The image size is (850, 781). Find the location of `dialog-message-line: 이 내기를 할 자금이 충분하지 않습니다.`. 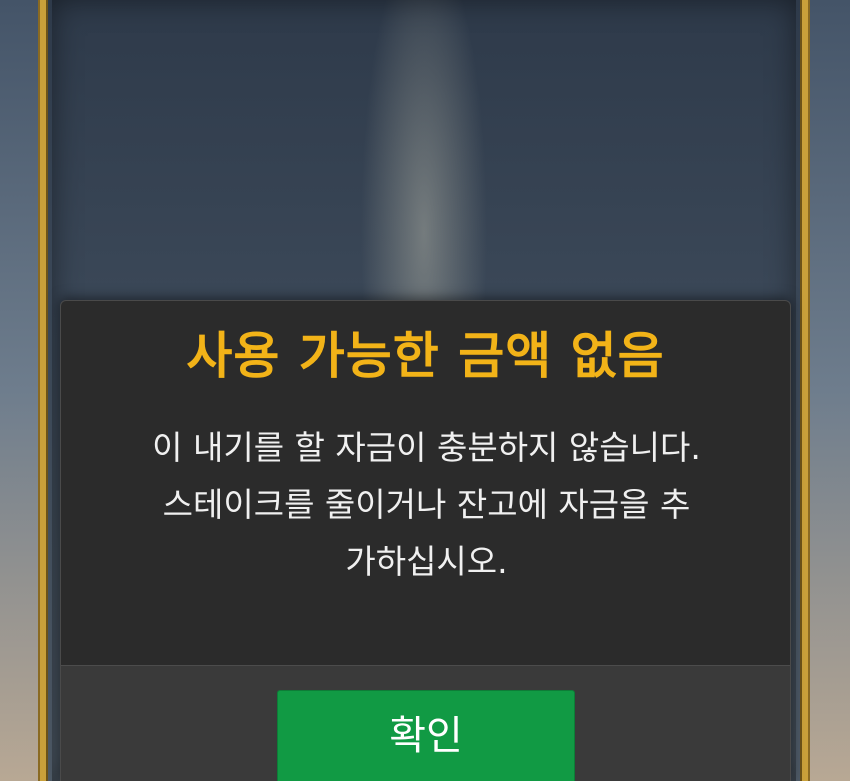

dialog-message-line: 이 내기를 할 자금이 충분하지 않습니다. is located at coordinates (426, 447).